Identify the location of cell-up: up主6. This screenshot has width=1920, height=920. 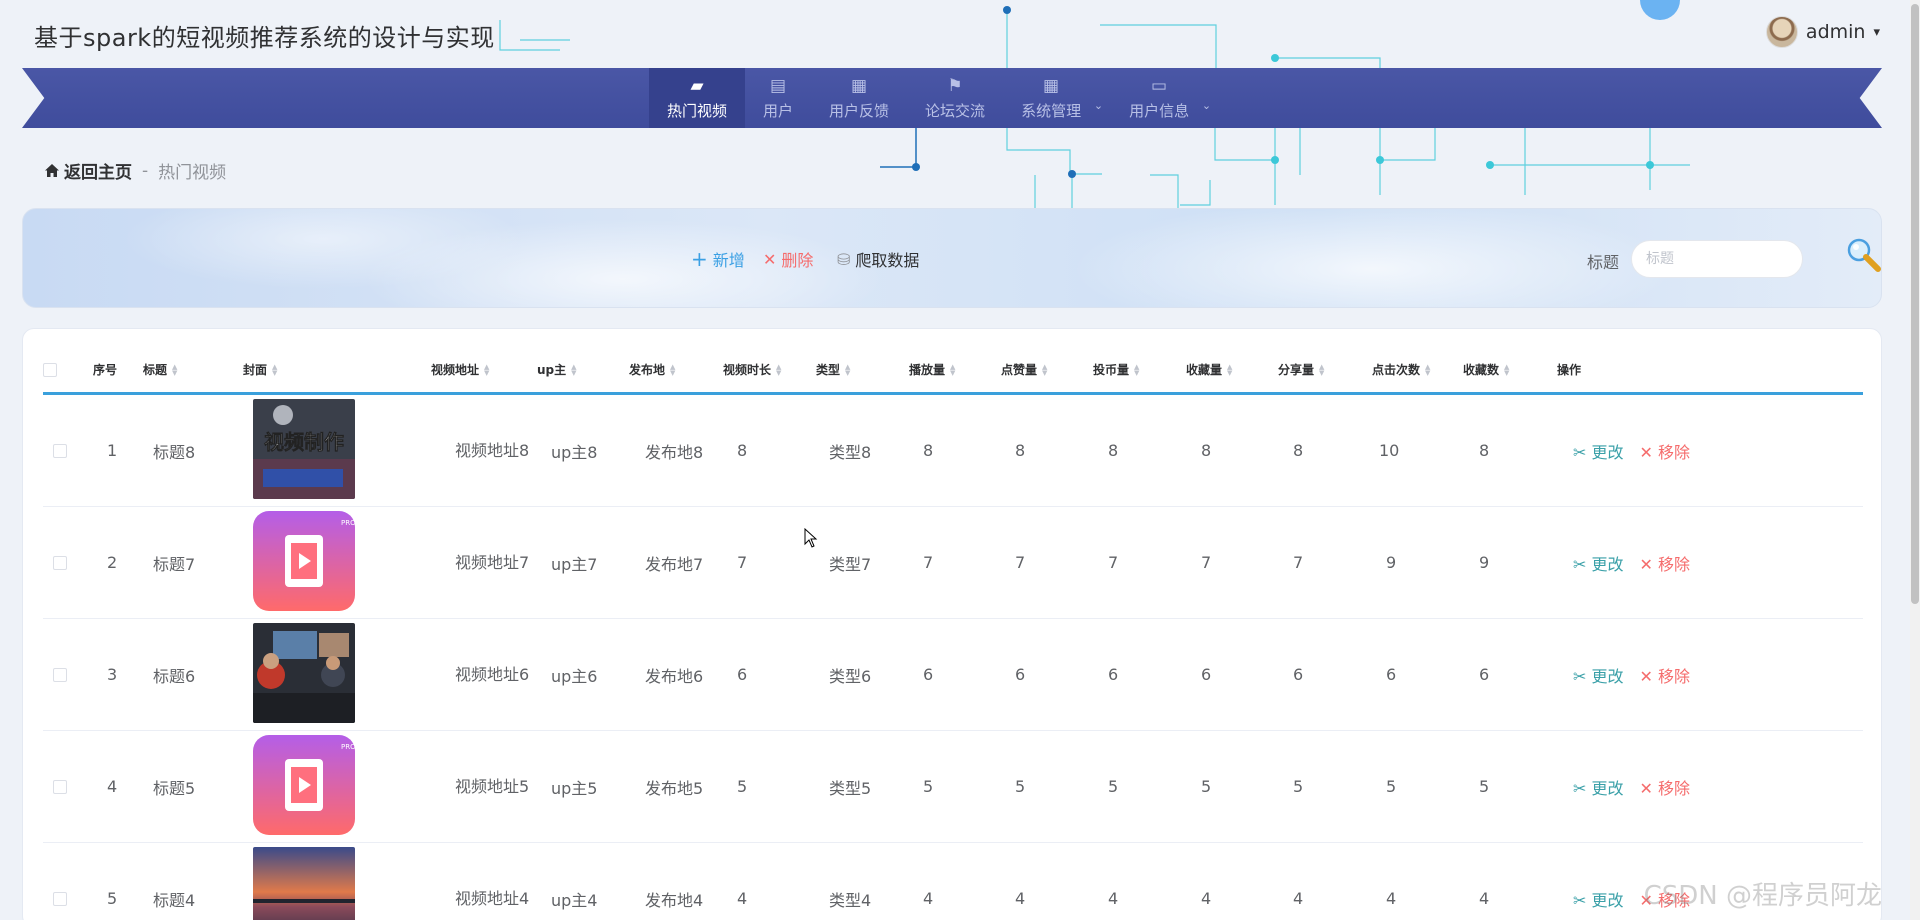
(574, 676).